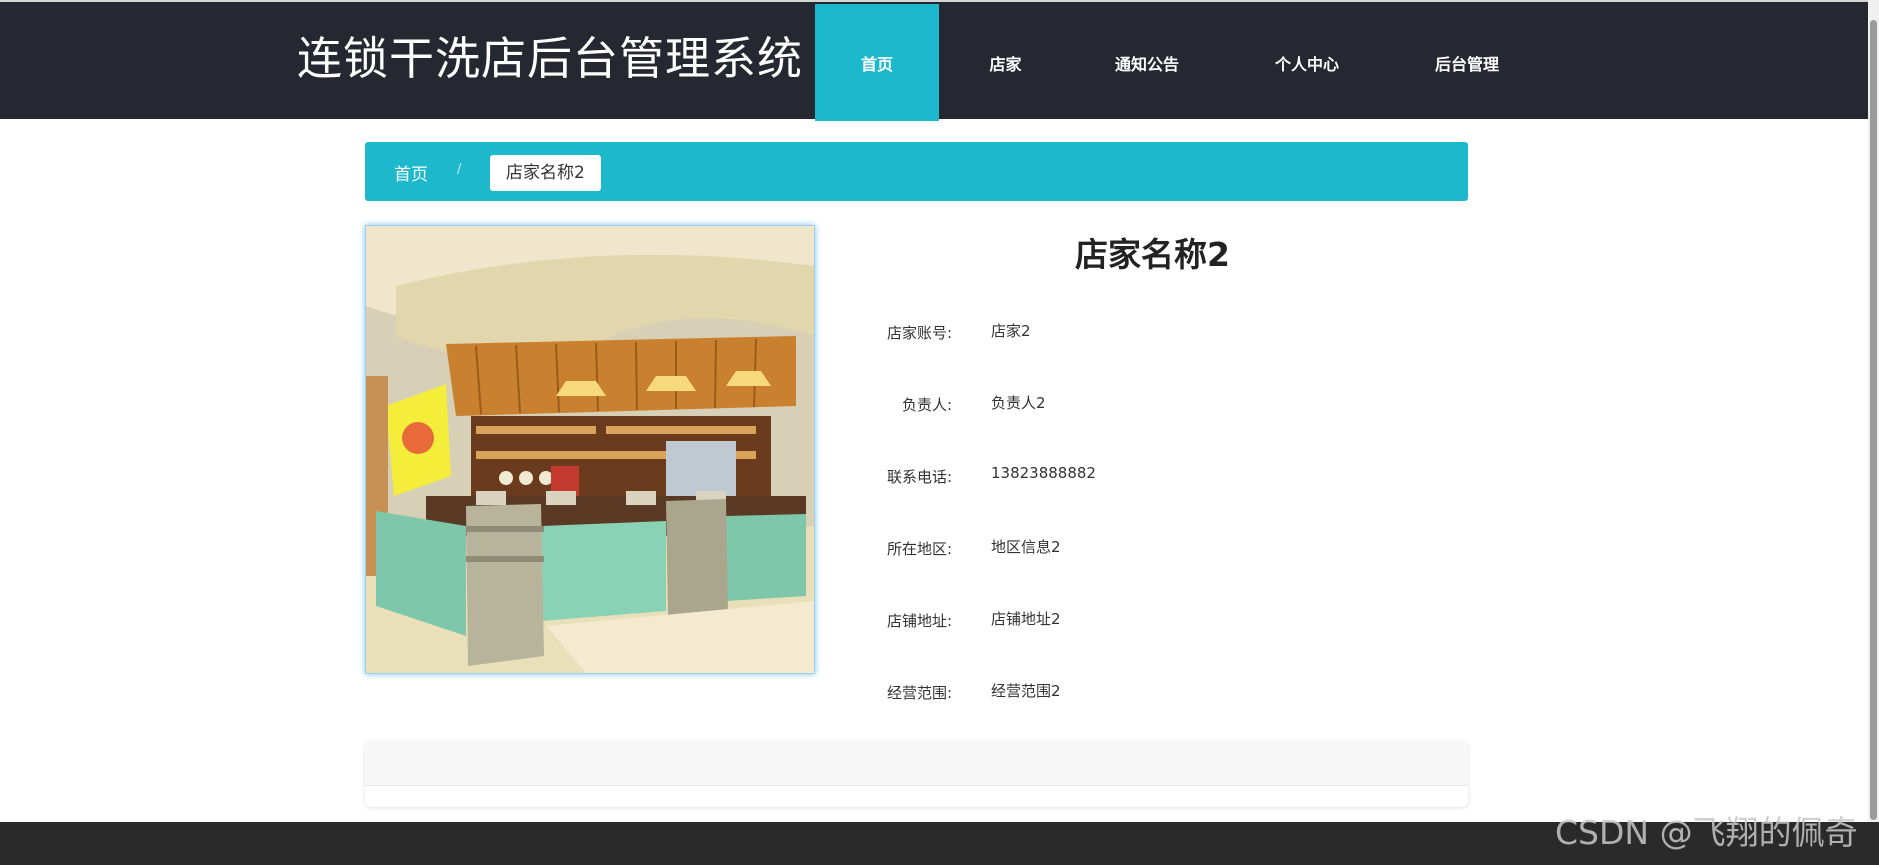 The image size is (1879, 865). I want to click on store-interior-photo, so click(590, 449).